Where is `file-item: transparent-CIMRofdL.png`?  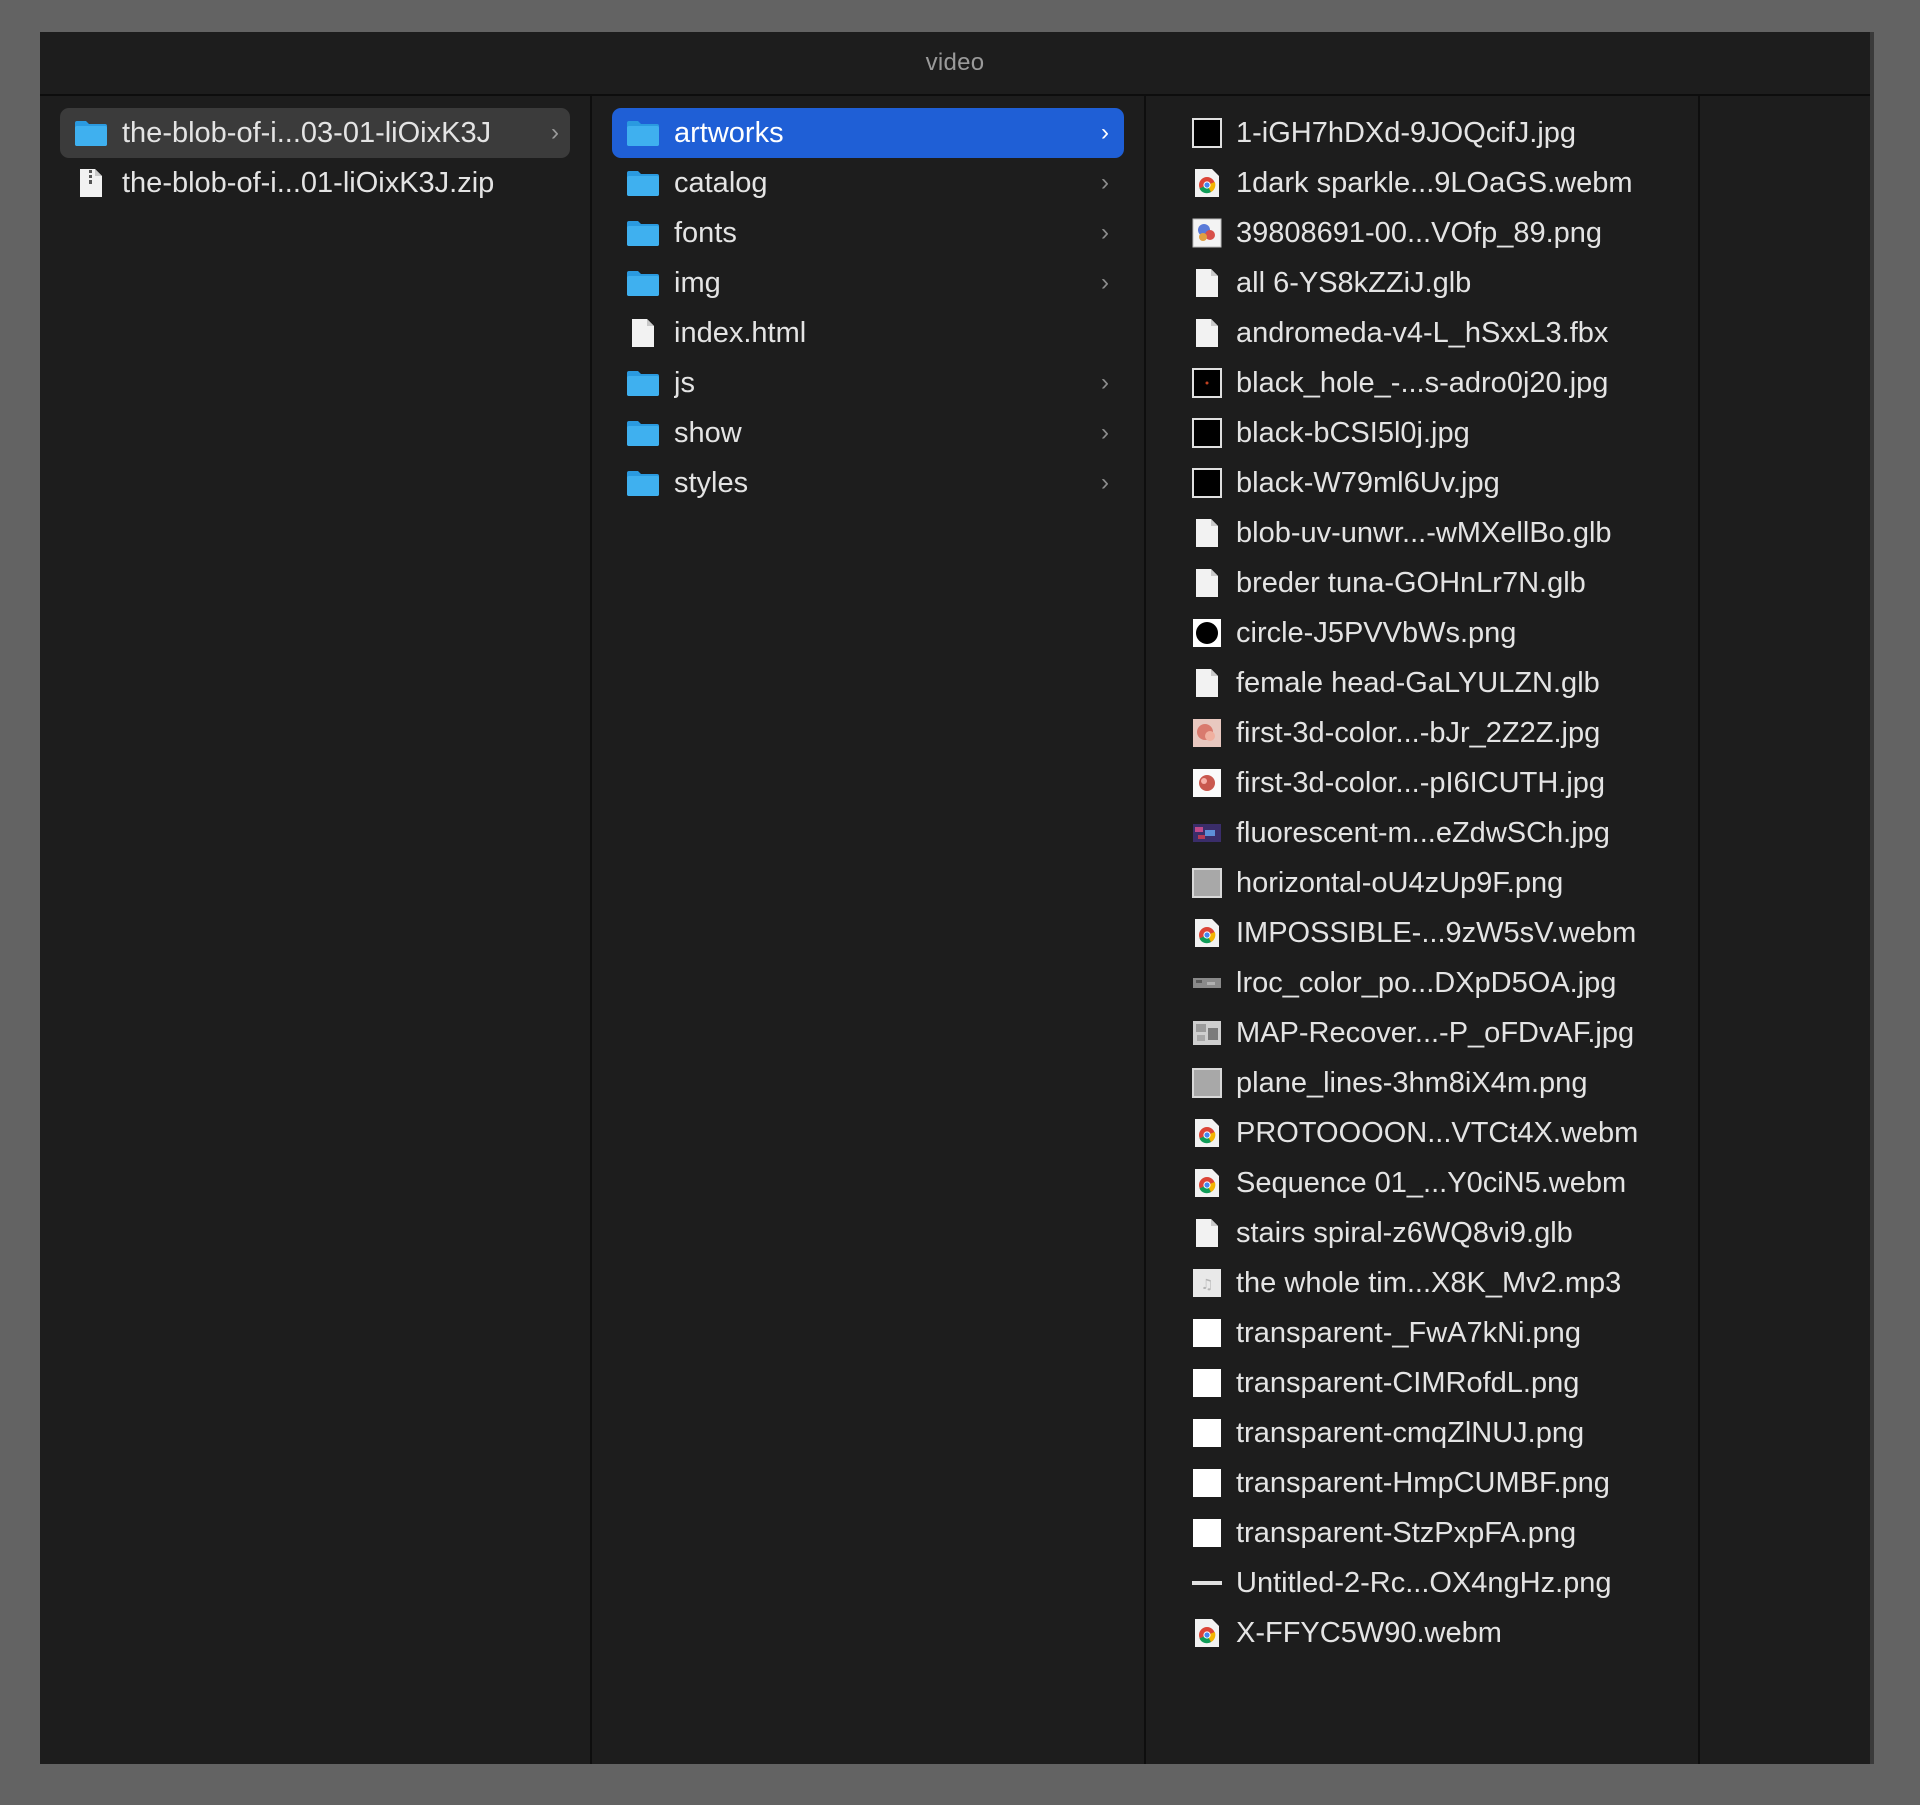 file-item: transparent-CIMRofdL.png is located at coordinates (1432, 1383).